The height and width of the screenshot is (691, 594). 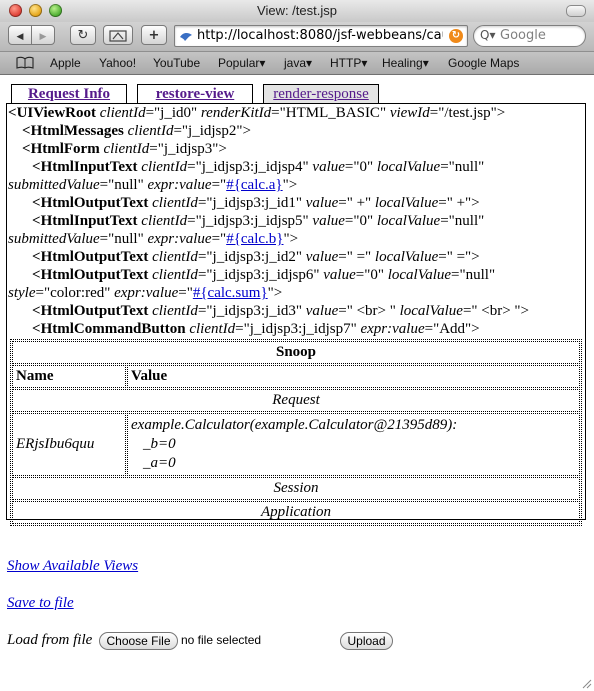 What do you see at coordinates (40, 603) in the screenshot?
I see `save-to-file-link: Save to file` at bounding box center [40, 603].